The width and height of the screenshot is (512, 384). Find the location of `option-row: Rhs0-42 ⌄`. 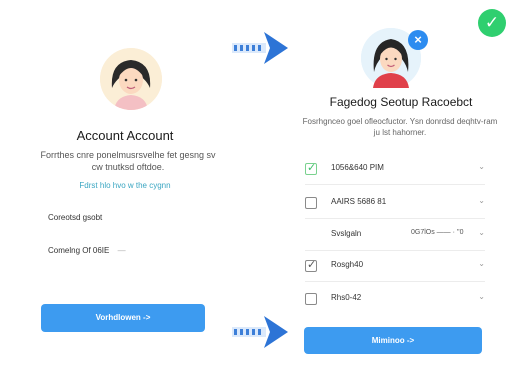

option-row: Rhs0-42 ⌄ is located at coordinates (395, 299).